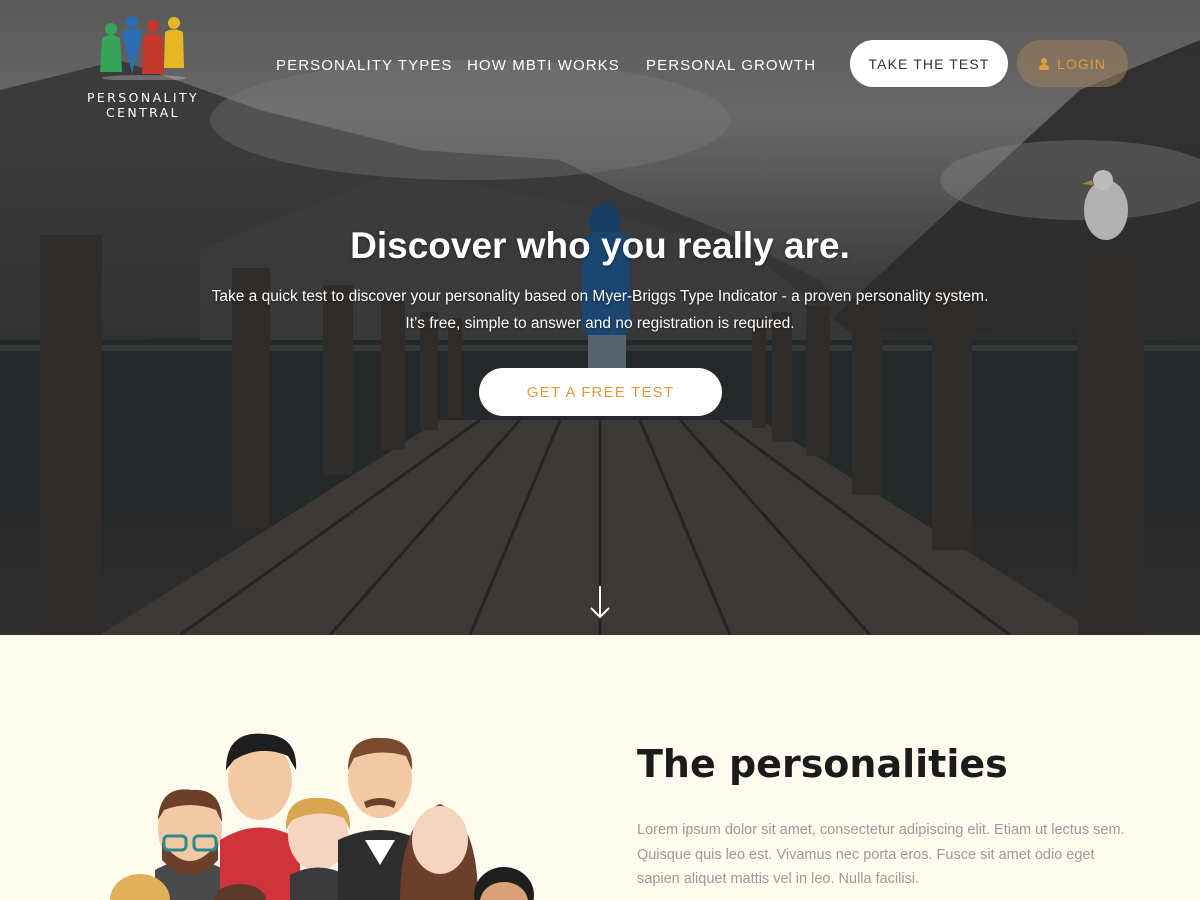 This screenshot has height=900, width=1200. I want to click on get-free-test-button: GET A FREE TEST, so click(600, 392).